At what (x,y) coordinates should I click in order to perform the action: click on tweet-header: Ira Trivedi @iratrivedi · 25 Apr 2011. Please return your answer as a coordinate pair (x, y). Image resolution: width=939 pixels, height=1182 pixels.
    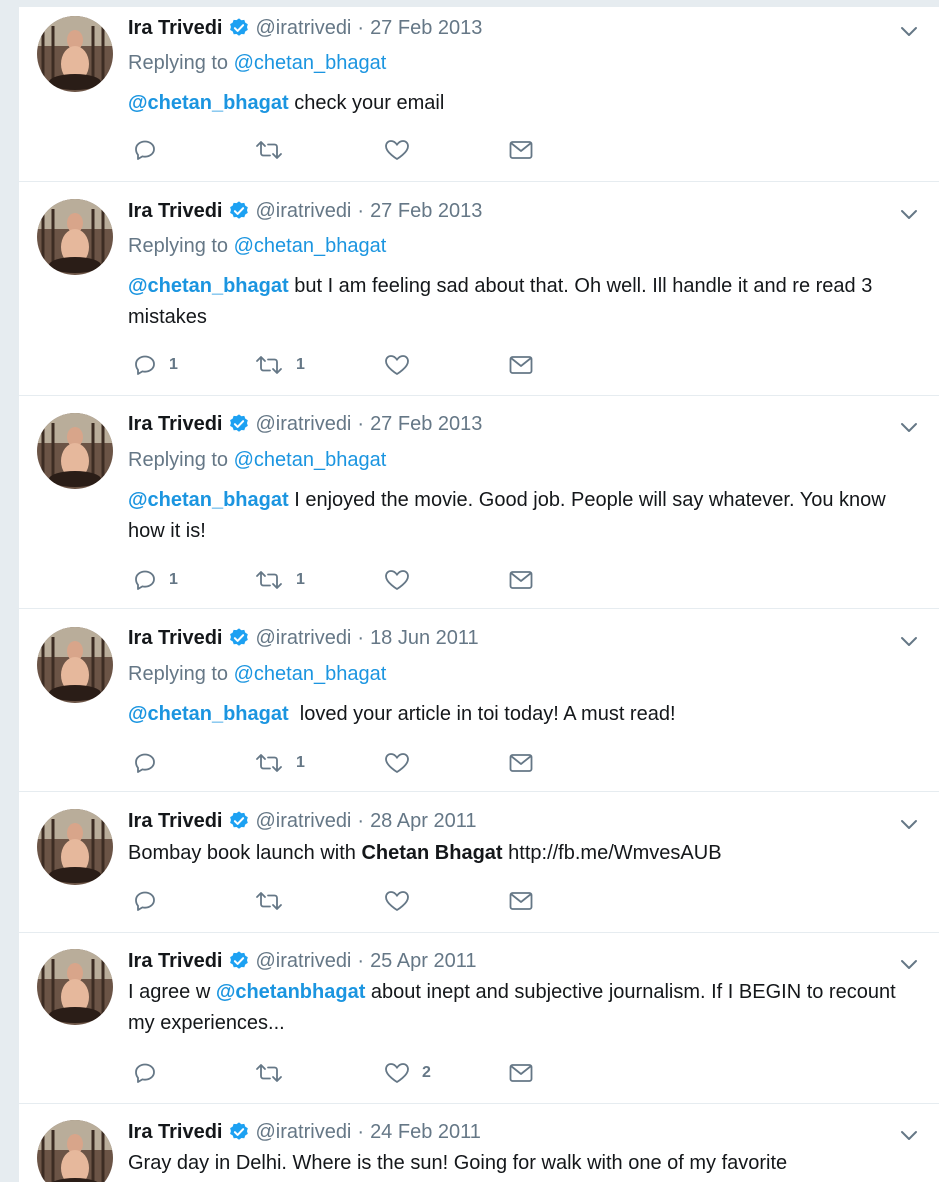
    Looking at the image, I should click on (302, 961).